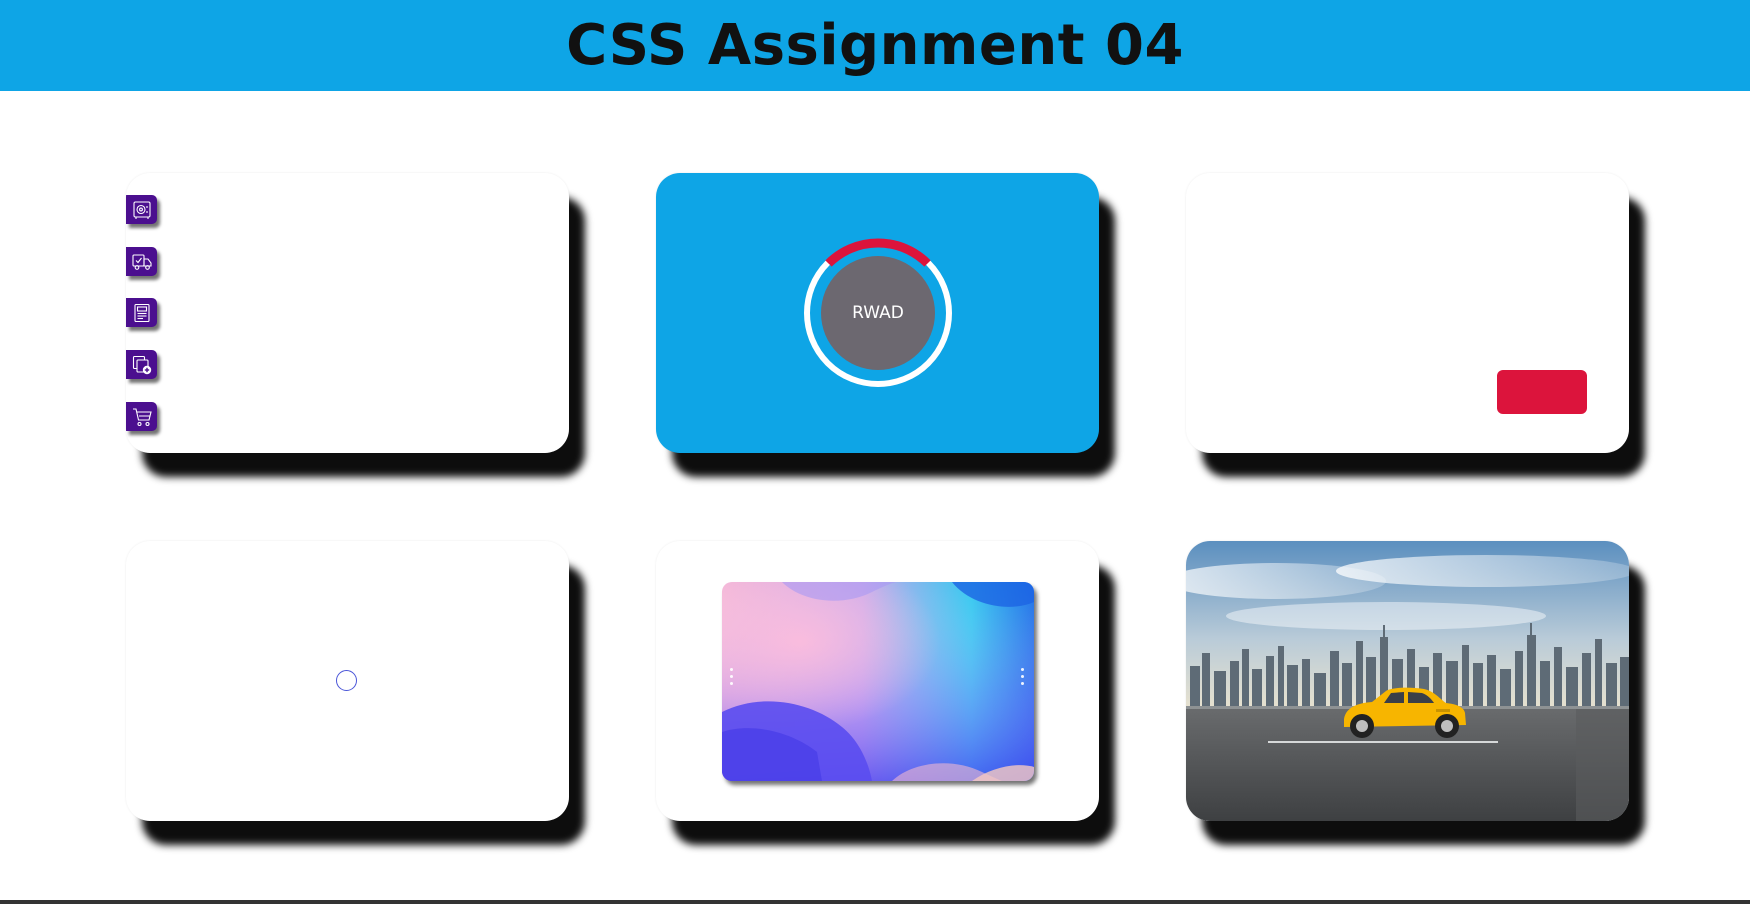 The width and height of the screenshot is (1750, 904). I want to click on progress-ring: RWAD, so click(878, 312).